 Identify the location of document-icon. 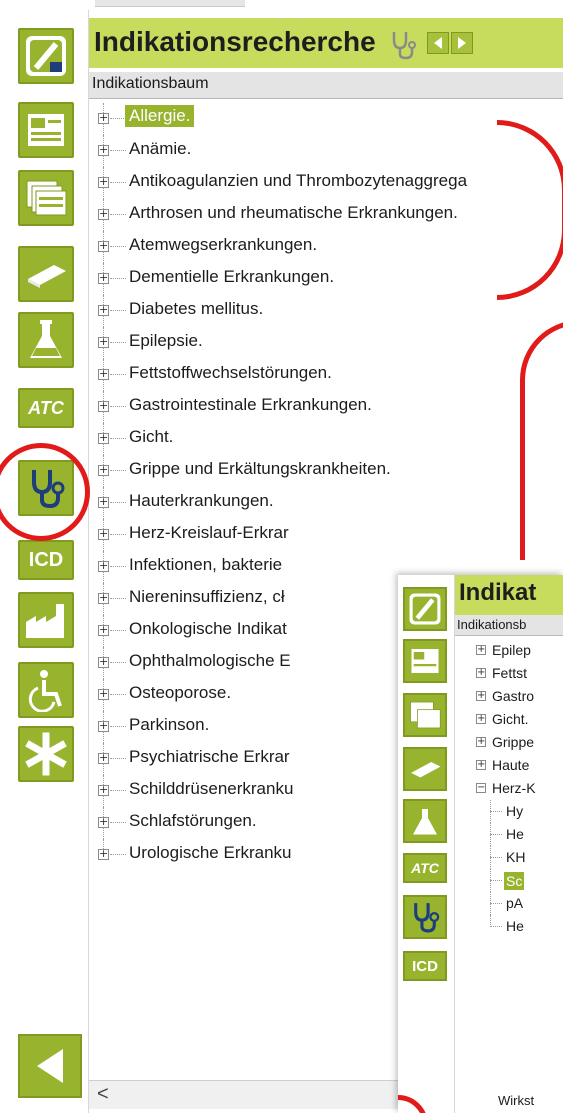
(425, 661).